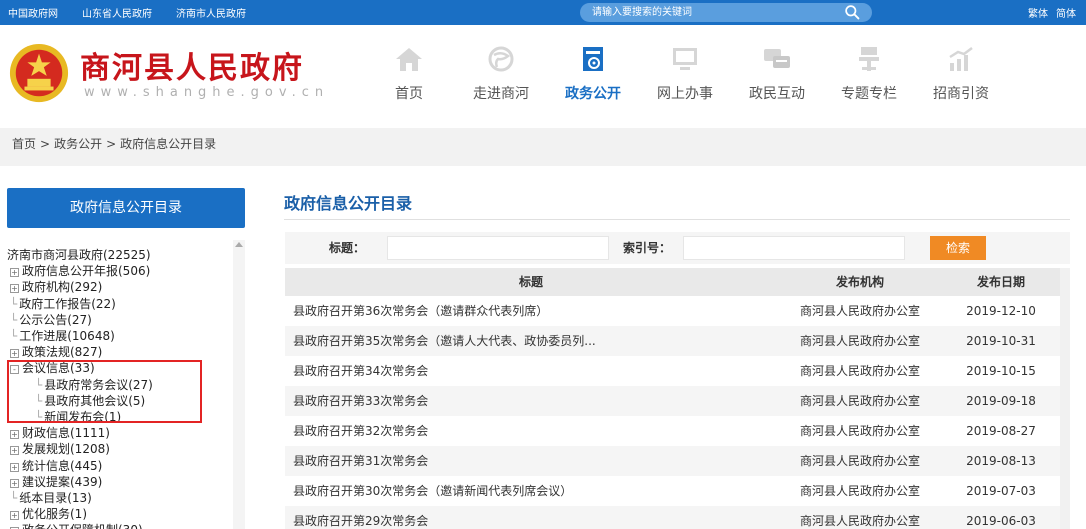  Describe the element at coordinates (533, 461) in the screenshot. I see `cell-title: 县政府召开第31次常务会` at that location.